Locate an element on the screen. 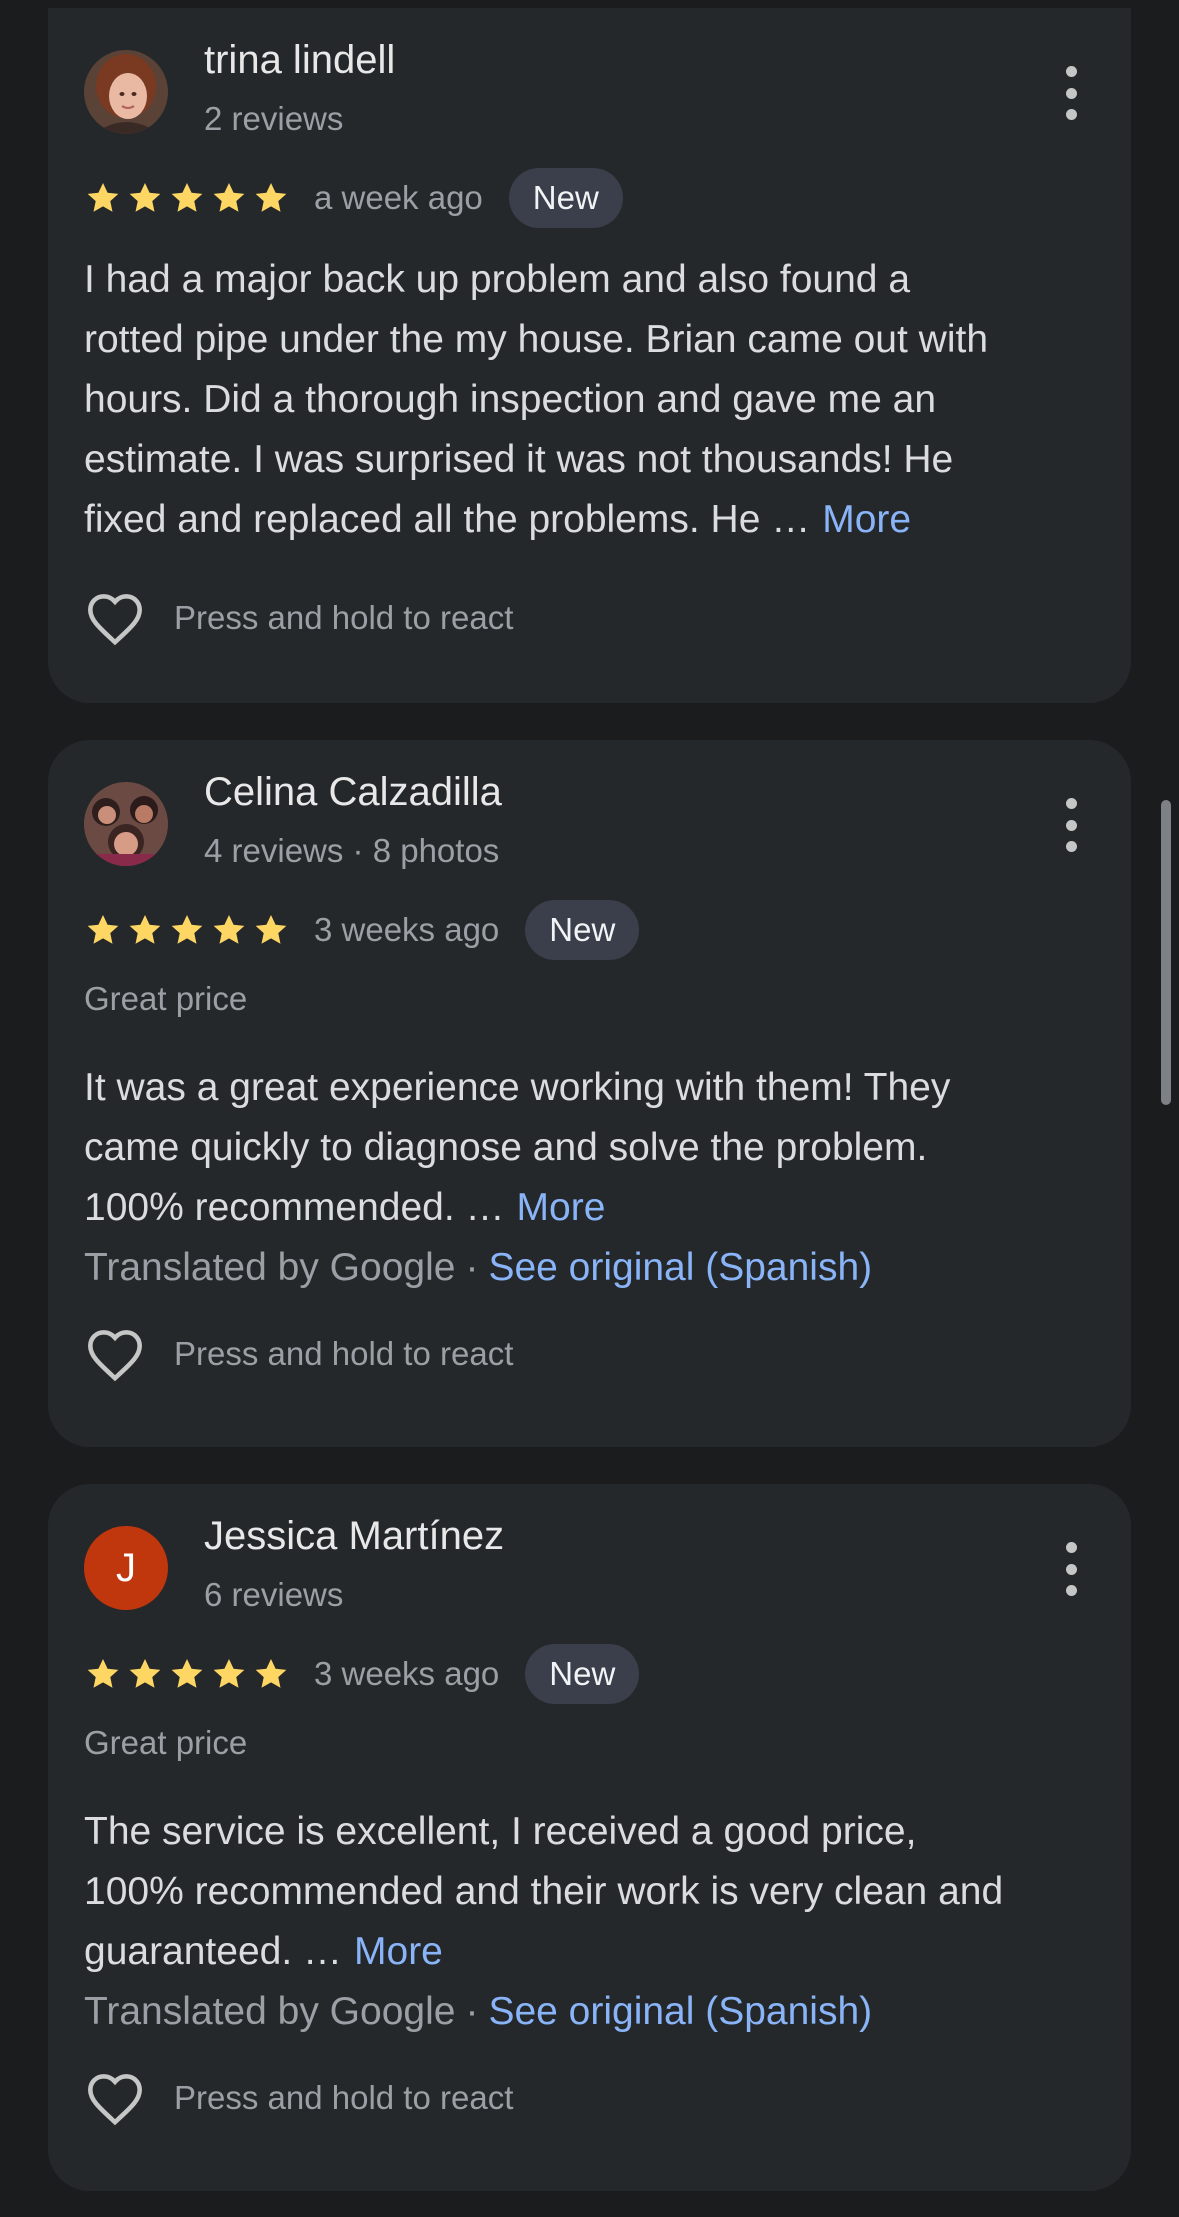 Image resolution: width=1179 pixels, height=2217 pixels. reviewer-name: trina lindell is located at coordinates (299, 60).